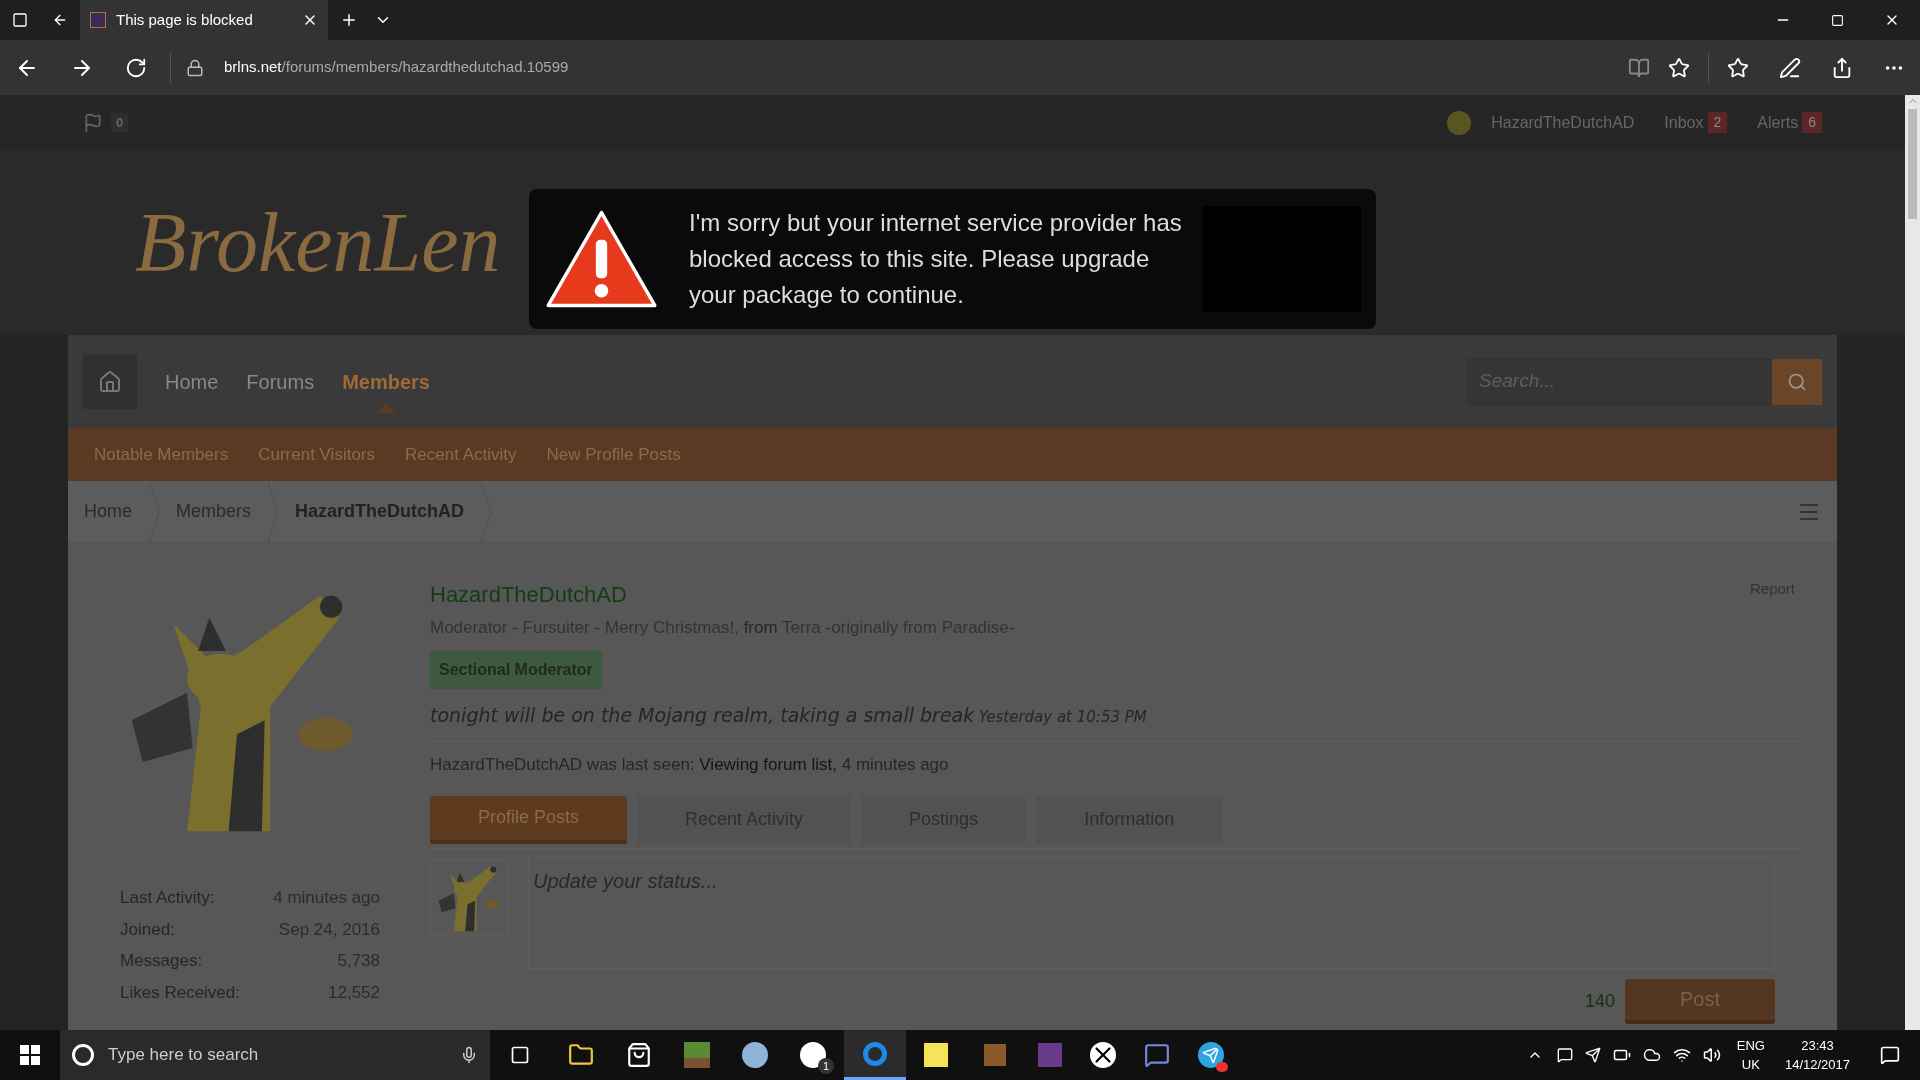  I want to click on member-name: HazardTheDutchAD, so click(528, 594).